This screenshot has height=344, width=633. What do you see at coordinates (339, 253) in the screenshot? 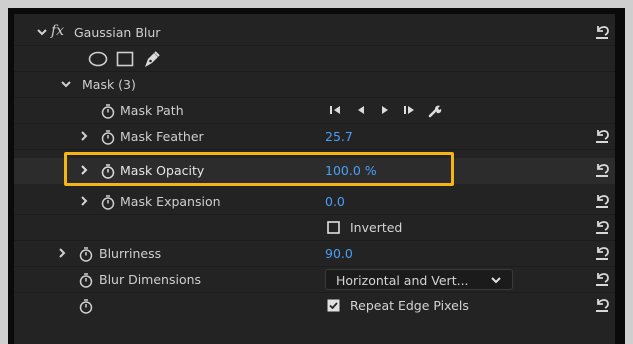
I see `blurriness-value: 90.0` at bounding box center [339, 253].